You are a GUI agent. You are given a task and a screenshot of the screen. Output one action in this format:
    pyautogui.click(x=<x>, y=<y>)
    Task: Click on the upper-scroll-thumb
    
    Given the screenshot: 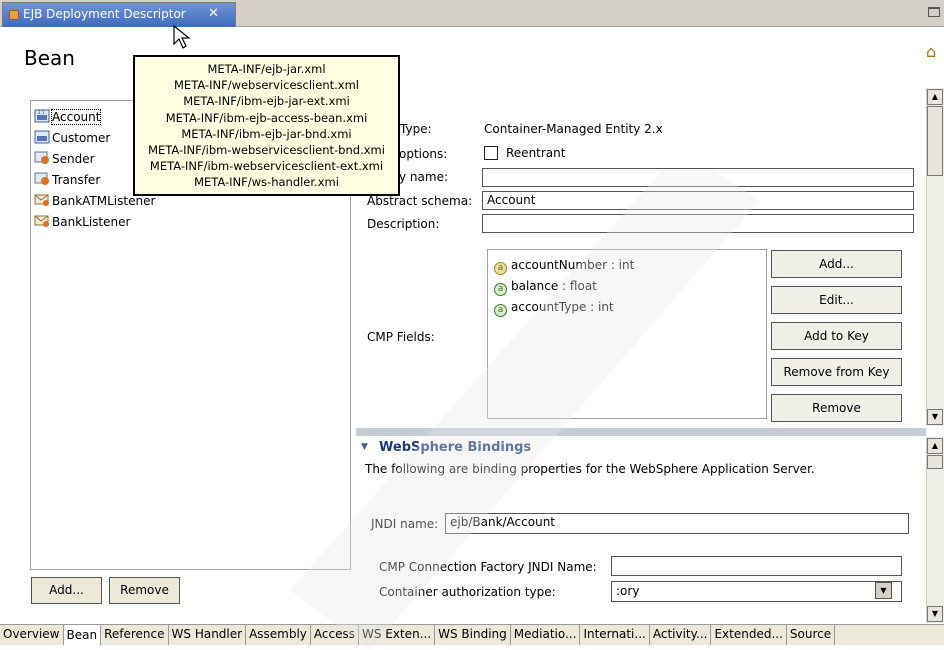 What is the action you would take?
    pyautogui.click(x=935, y=141)
    